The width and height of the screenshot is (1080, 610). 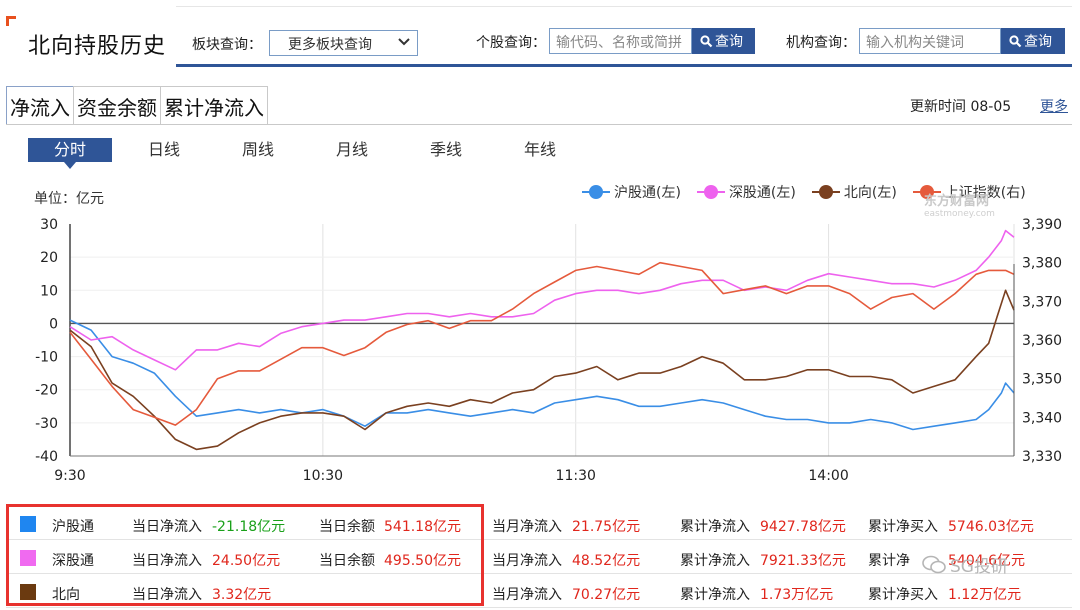 I want to click on legend-item-north: 北向(左), so click(x=854, y=192).